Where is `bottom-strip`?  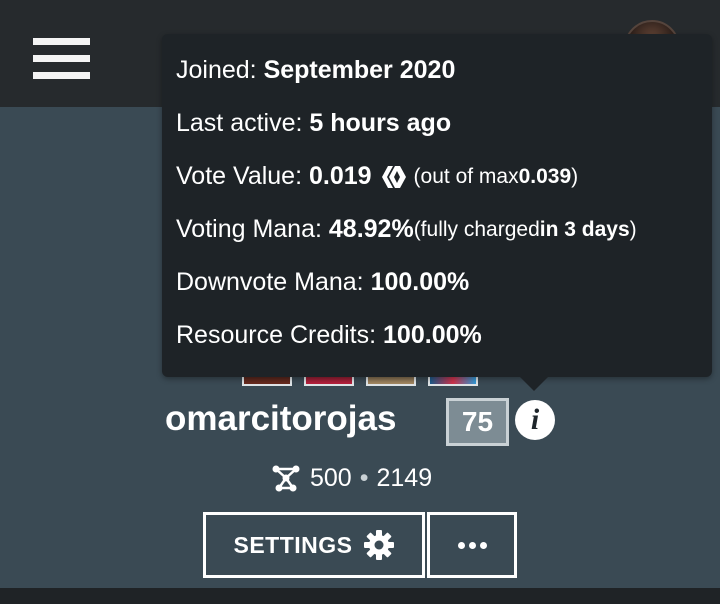 bottom-strip is located at coordinates (360, 596).